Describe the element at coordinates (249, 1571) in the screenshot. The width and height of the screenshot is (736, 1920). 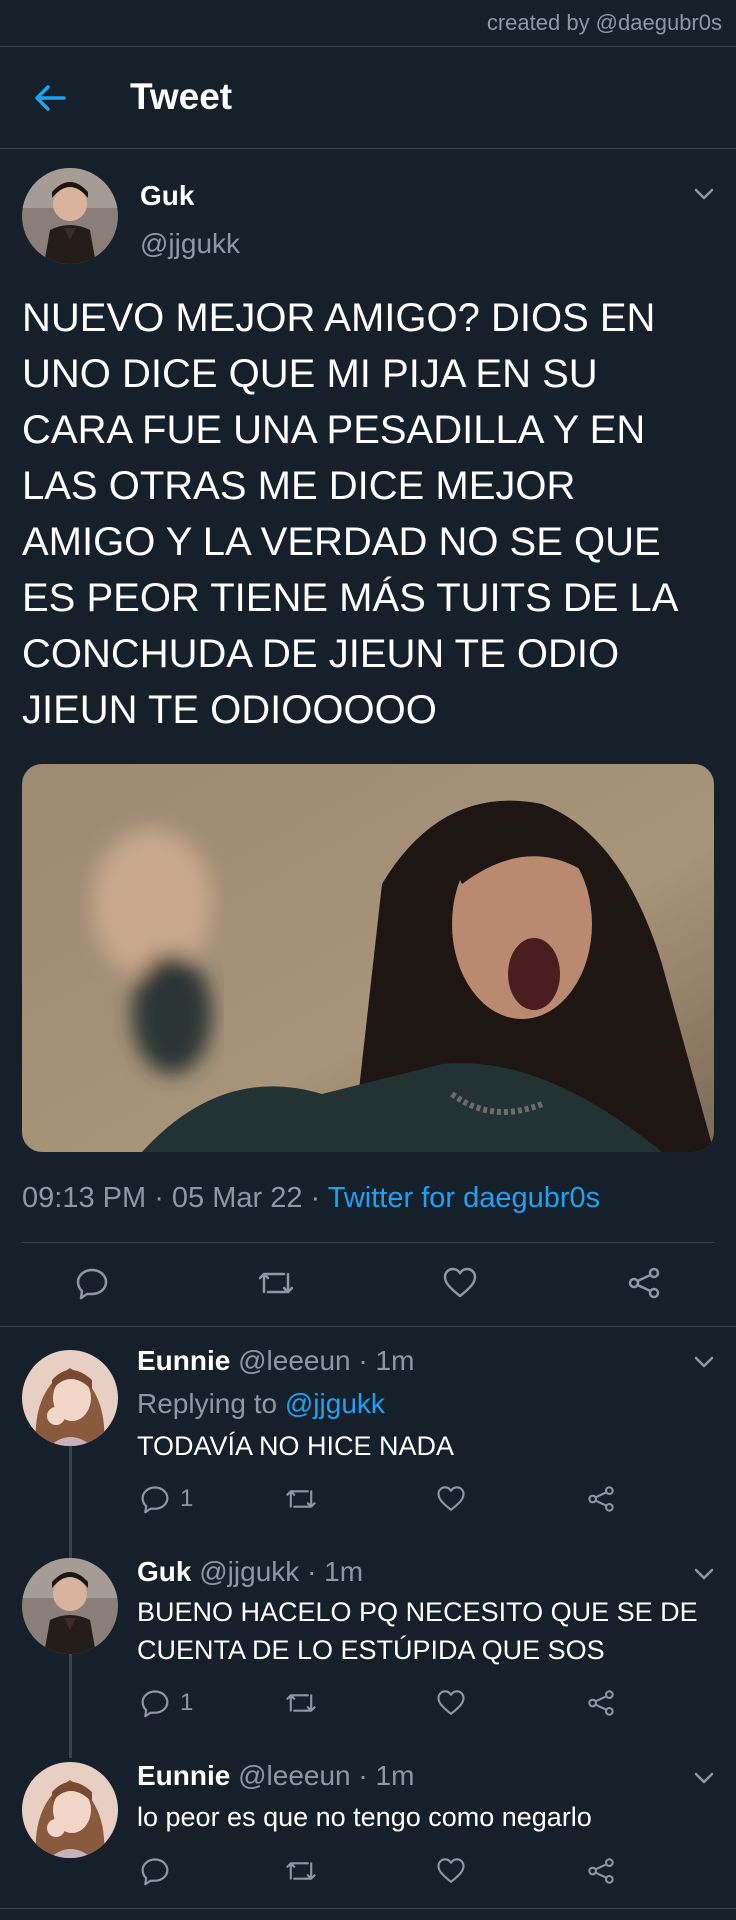
I see `reply-author-handle: @jjgukk` at that location.